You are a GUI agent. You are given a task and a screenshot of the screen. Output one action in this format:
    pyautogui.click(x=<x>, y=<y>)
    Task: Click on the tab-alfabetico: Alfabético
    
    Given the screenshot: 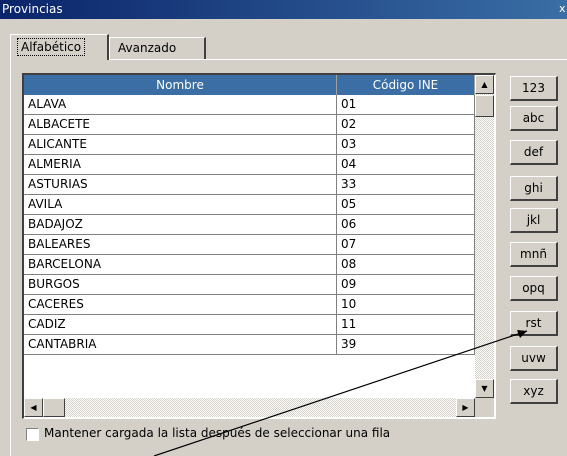 What is the action you would take?
    pyautogui.click(x=59, y=47)
    